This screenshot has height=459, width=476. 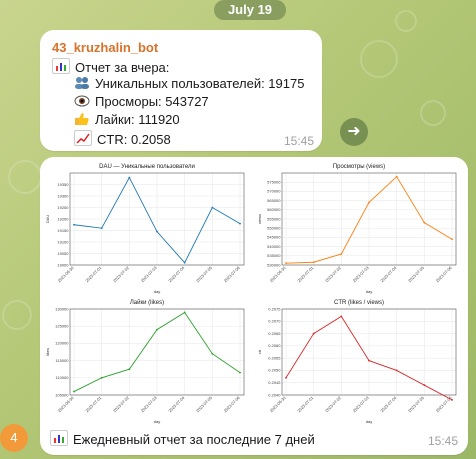 I want to click on y-tick-label: 125000, so click(x=62, y=326).